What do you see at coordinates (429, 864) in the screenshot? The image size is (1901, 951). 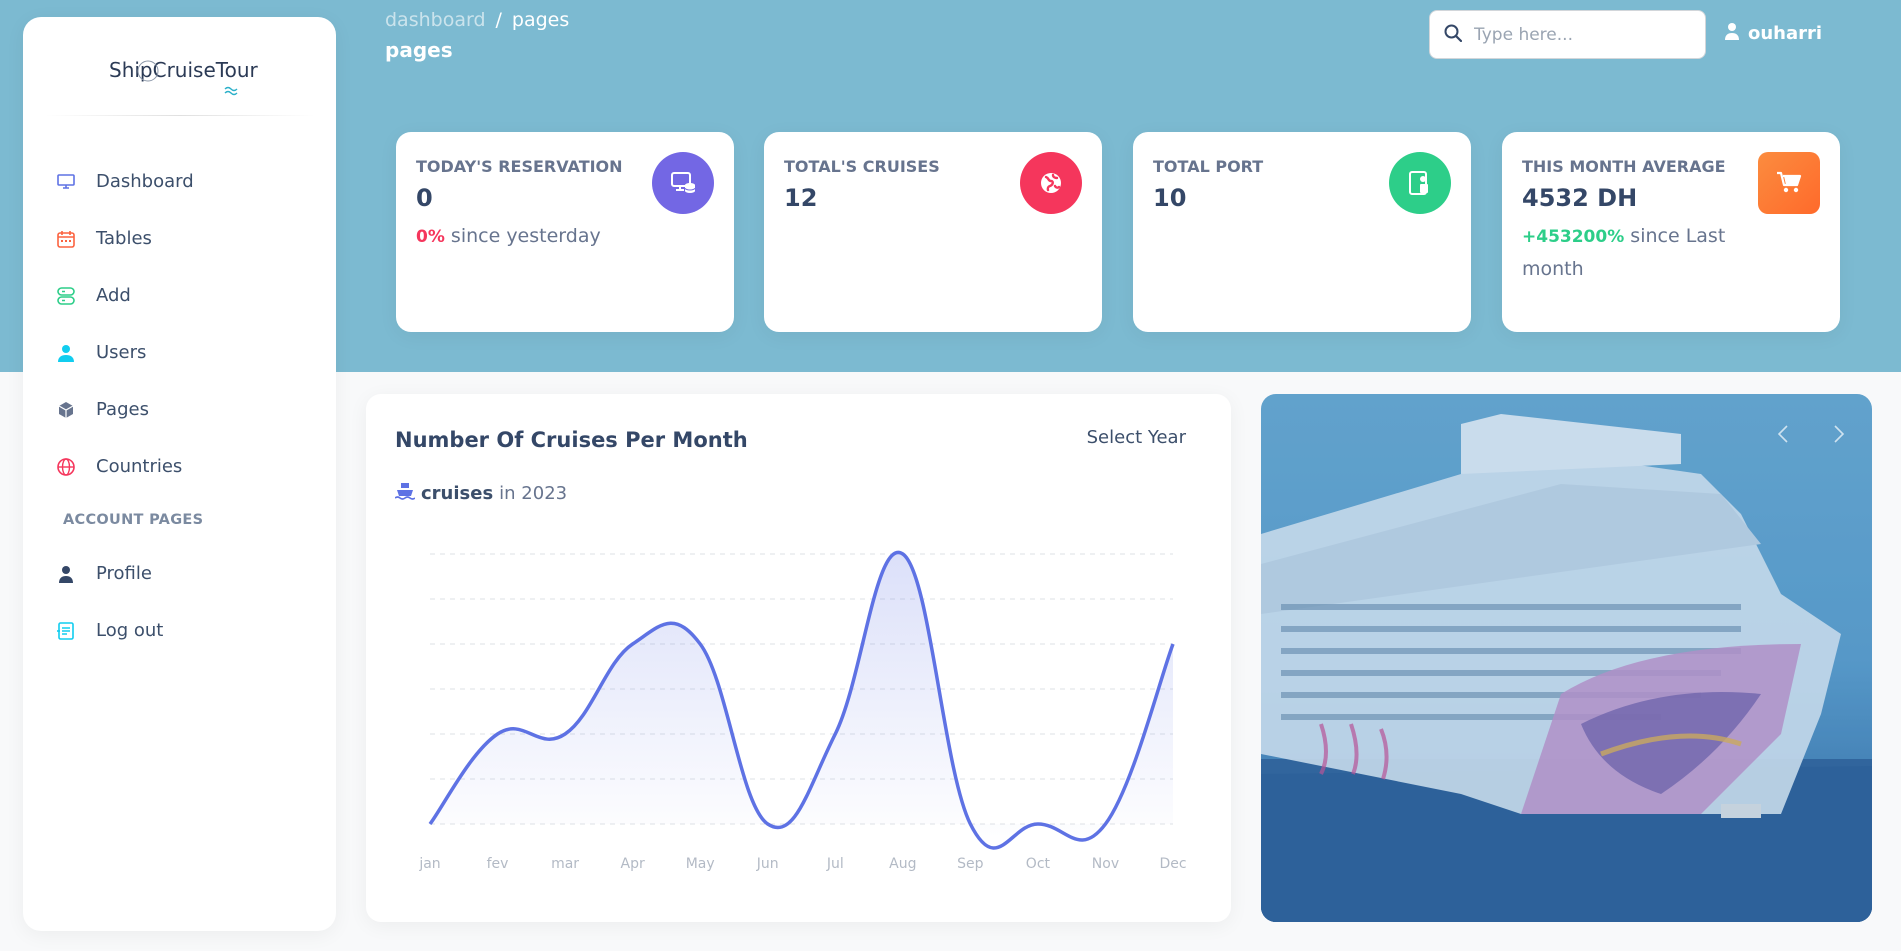 I see `x-tick-label: jan` at bounding box center [429, 864].